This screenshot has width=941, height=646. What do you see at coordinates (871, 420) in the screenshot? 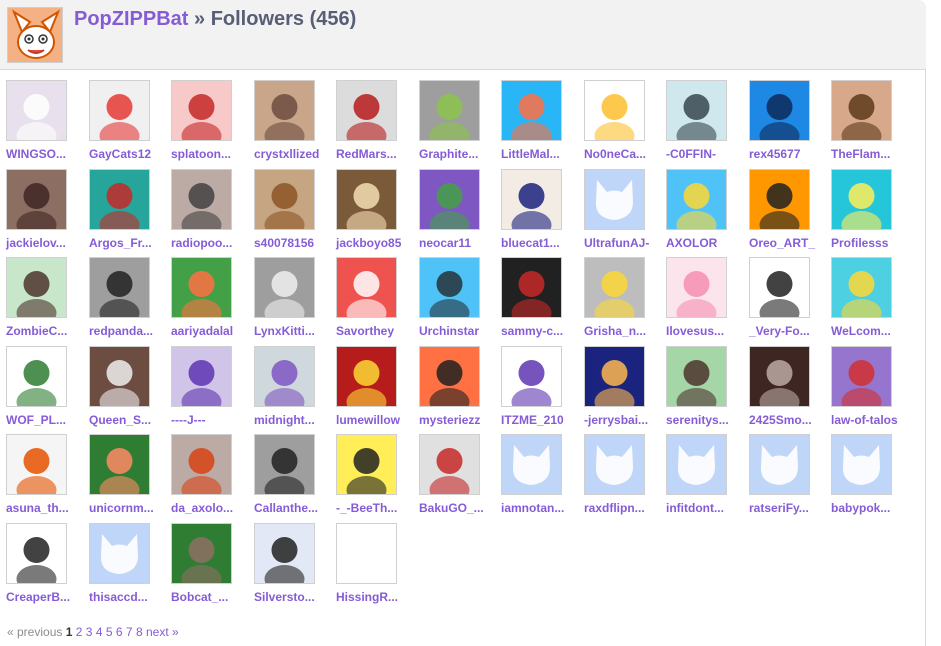
I see `follower-username: law-of-talos` at bounding box center [871, 420].